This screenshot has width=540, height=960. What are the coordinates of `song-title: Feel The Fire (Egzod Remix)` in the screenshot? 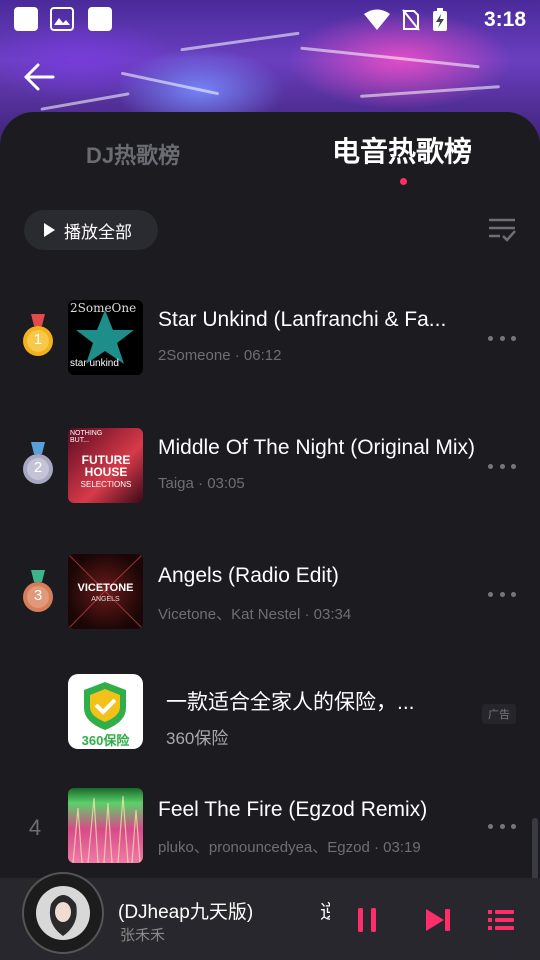 It's located at (293, 809).